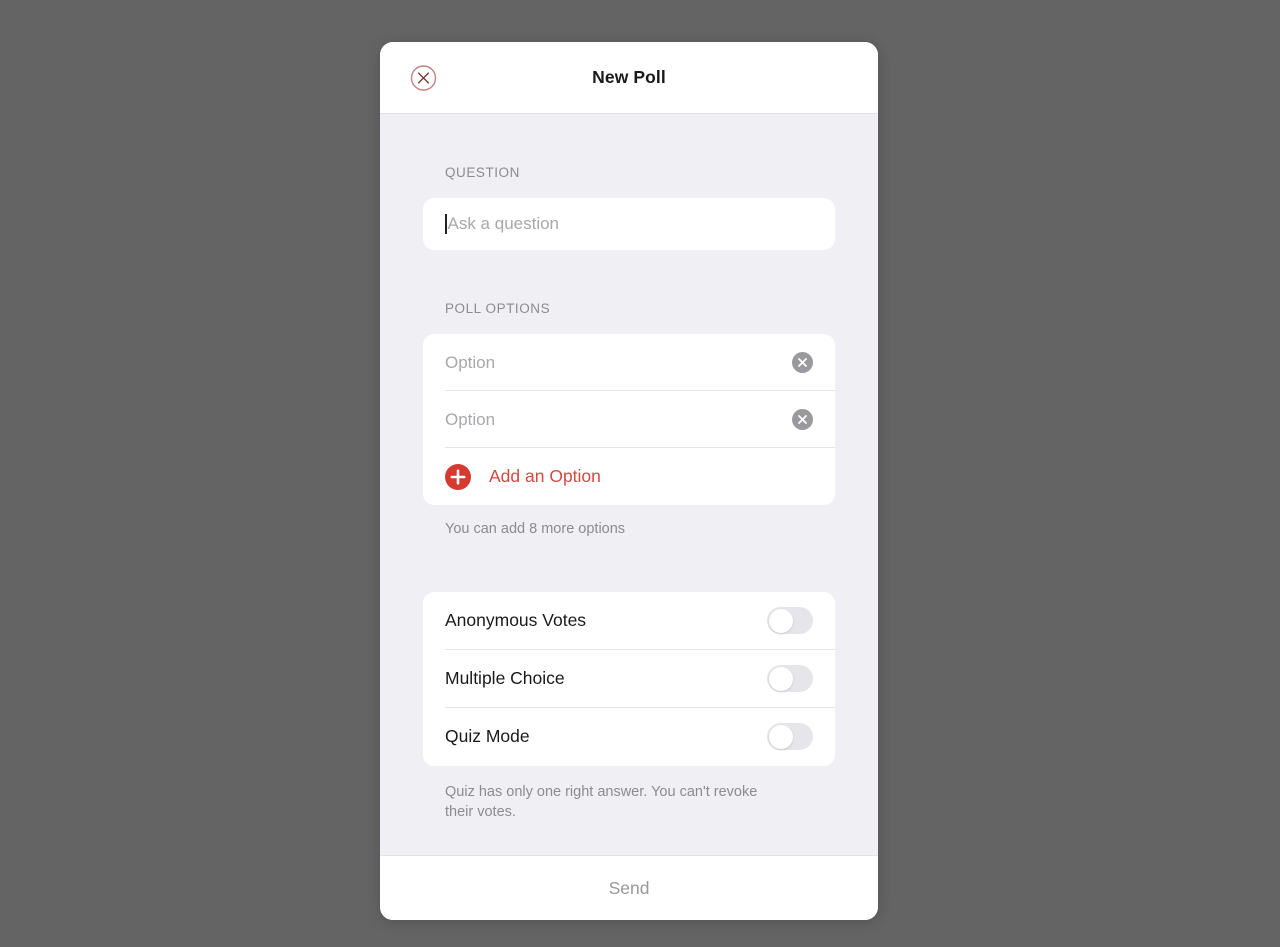 The image size is (1280, 947). Describe the element at coordinates (640, 447) in the screenshot. I see `row-separator` at that location.